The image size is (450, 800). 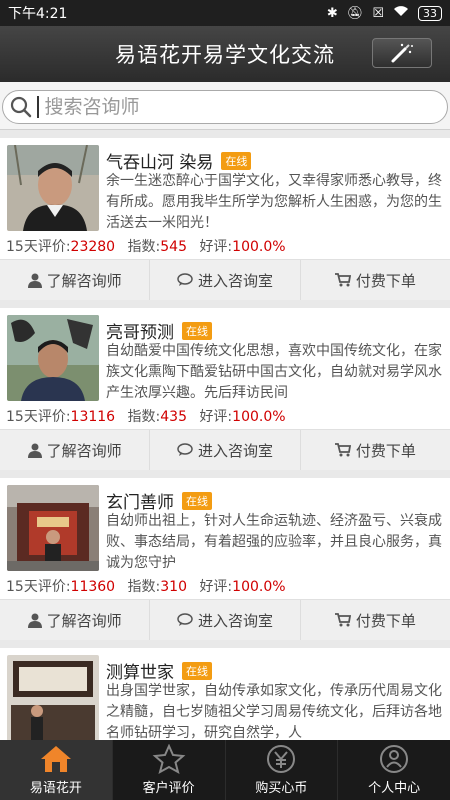 I want to click on wifi-icon, so click(x=401, y=13).